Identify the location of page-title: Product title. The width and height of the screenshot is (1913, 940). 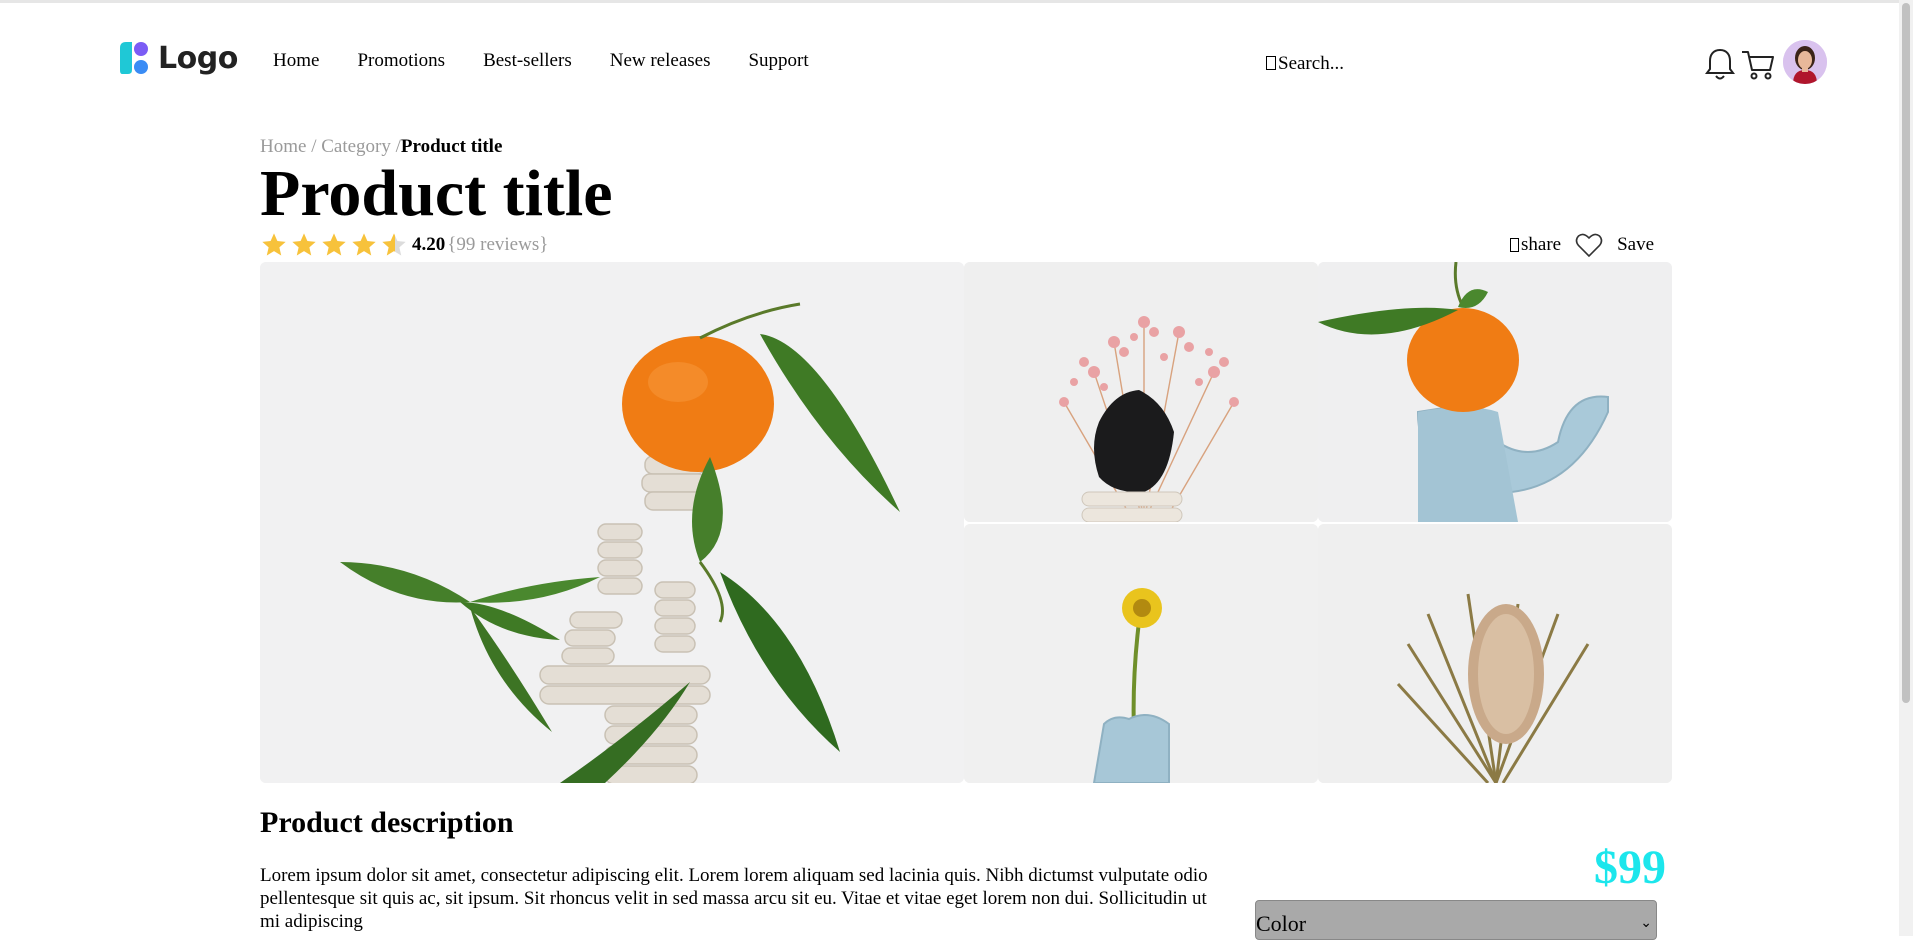
(436, 193).